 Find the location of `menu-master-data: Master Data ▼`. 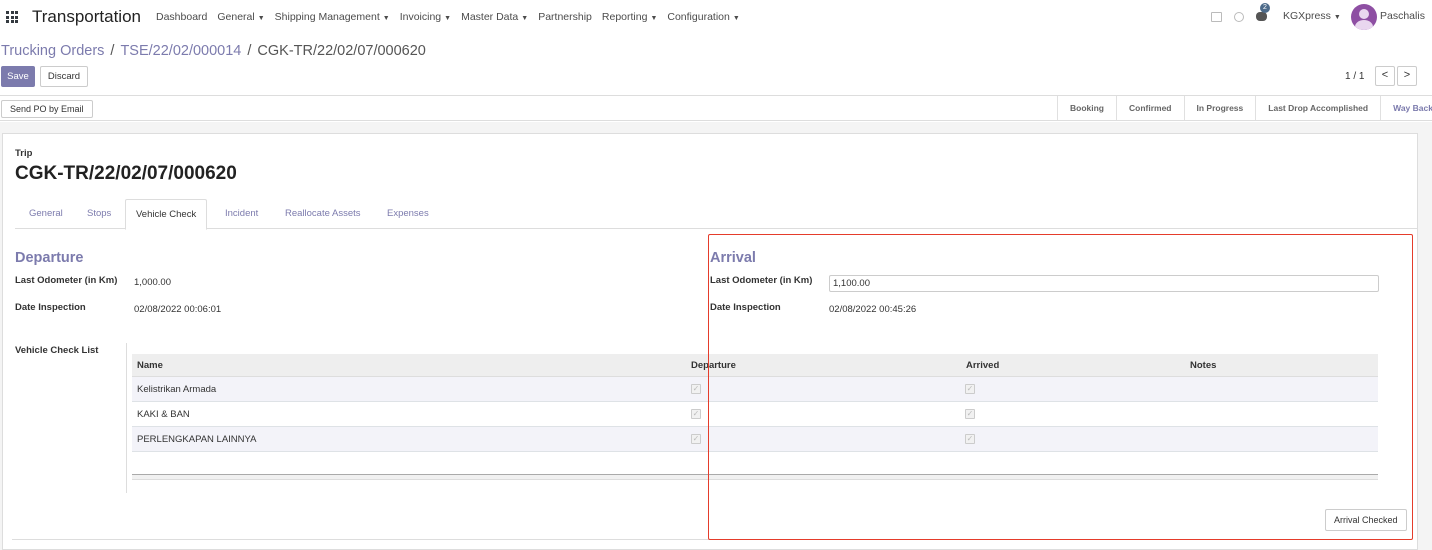

menu-master-data: Master Data ▼ is located at coordinates (494, 17).